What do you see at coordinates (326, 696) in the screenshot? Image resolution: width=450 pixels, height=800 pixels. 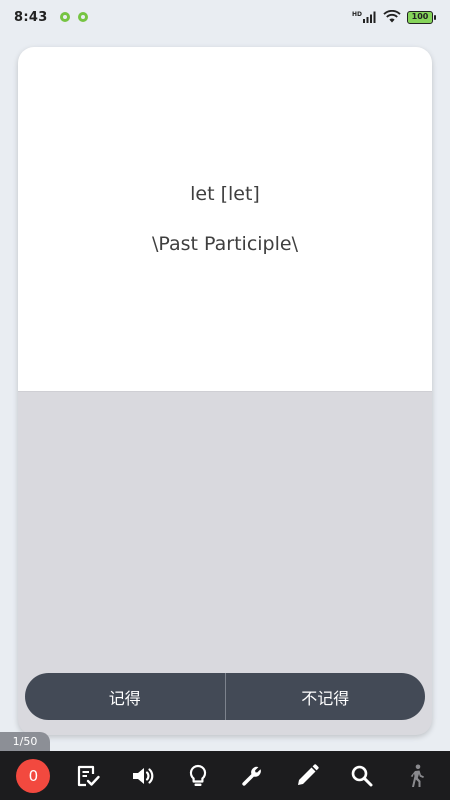 I see `forget-button: 不记得` at bounding box center [326, 696].